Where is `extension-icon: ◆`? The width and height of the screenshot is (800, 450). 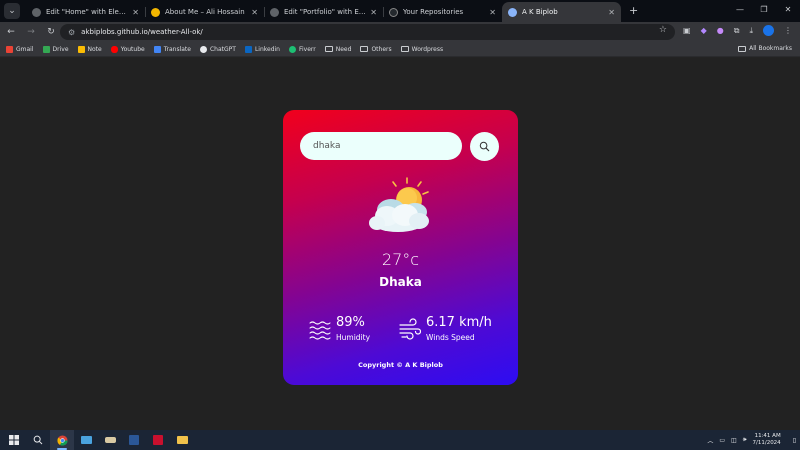 extension-icon: ◆ is located at coordinates (704, 30).